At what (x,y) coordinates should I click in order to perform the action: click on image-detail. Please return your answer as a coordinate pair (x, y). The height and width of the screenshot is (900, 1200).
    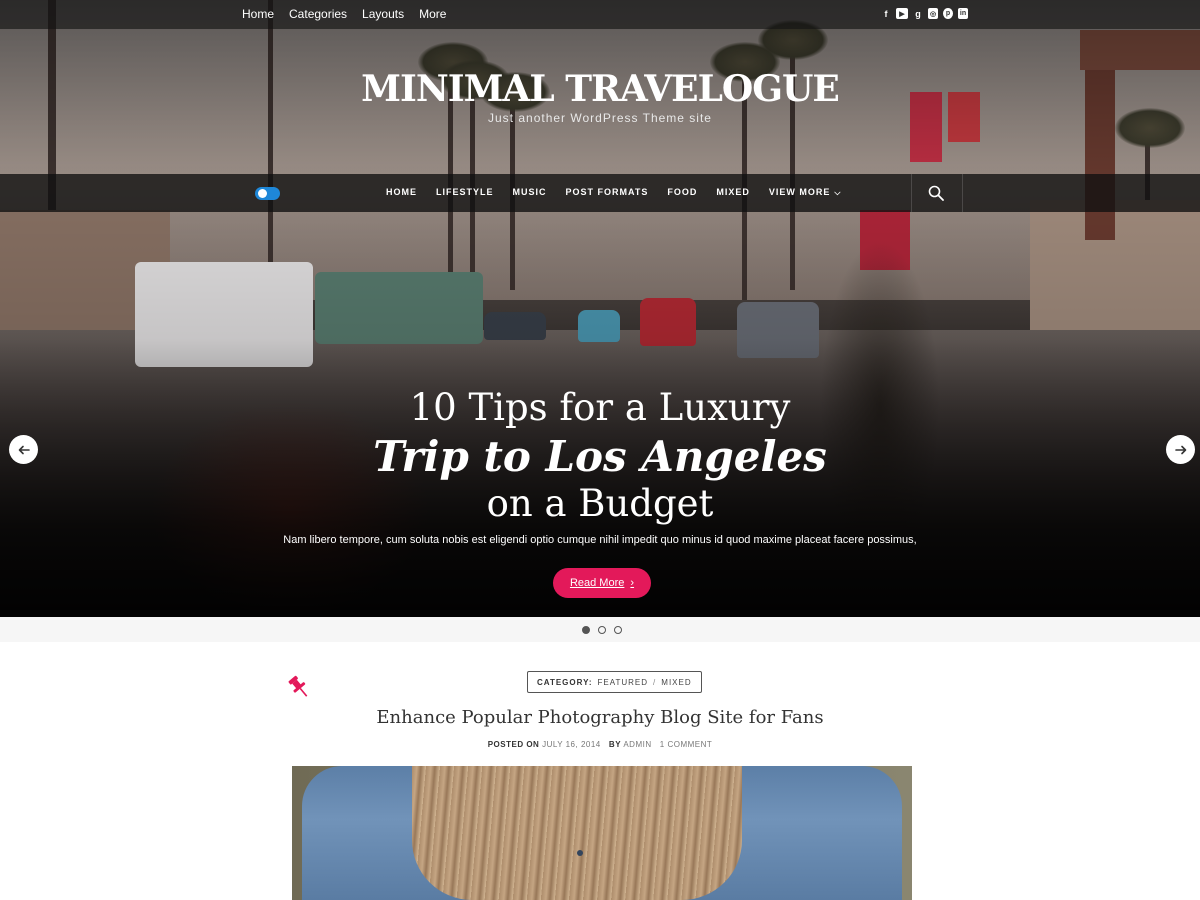
    Looking at the image, I should click on (580, 853).